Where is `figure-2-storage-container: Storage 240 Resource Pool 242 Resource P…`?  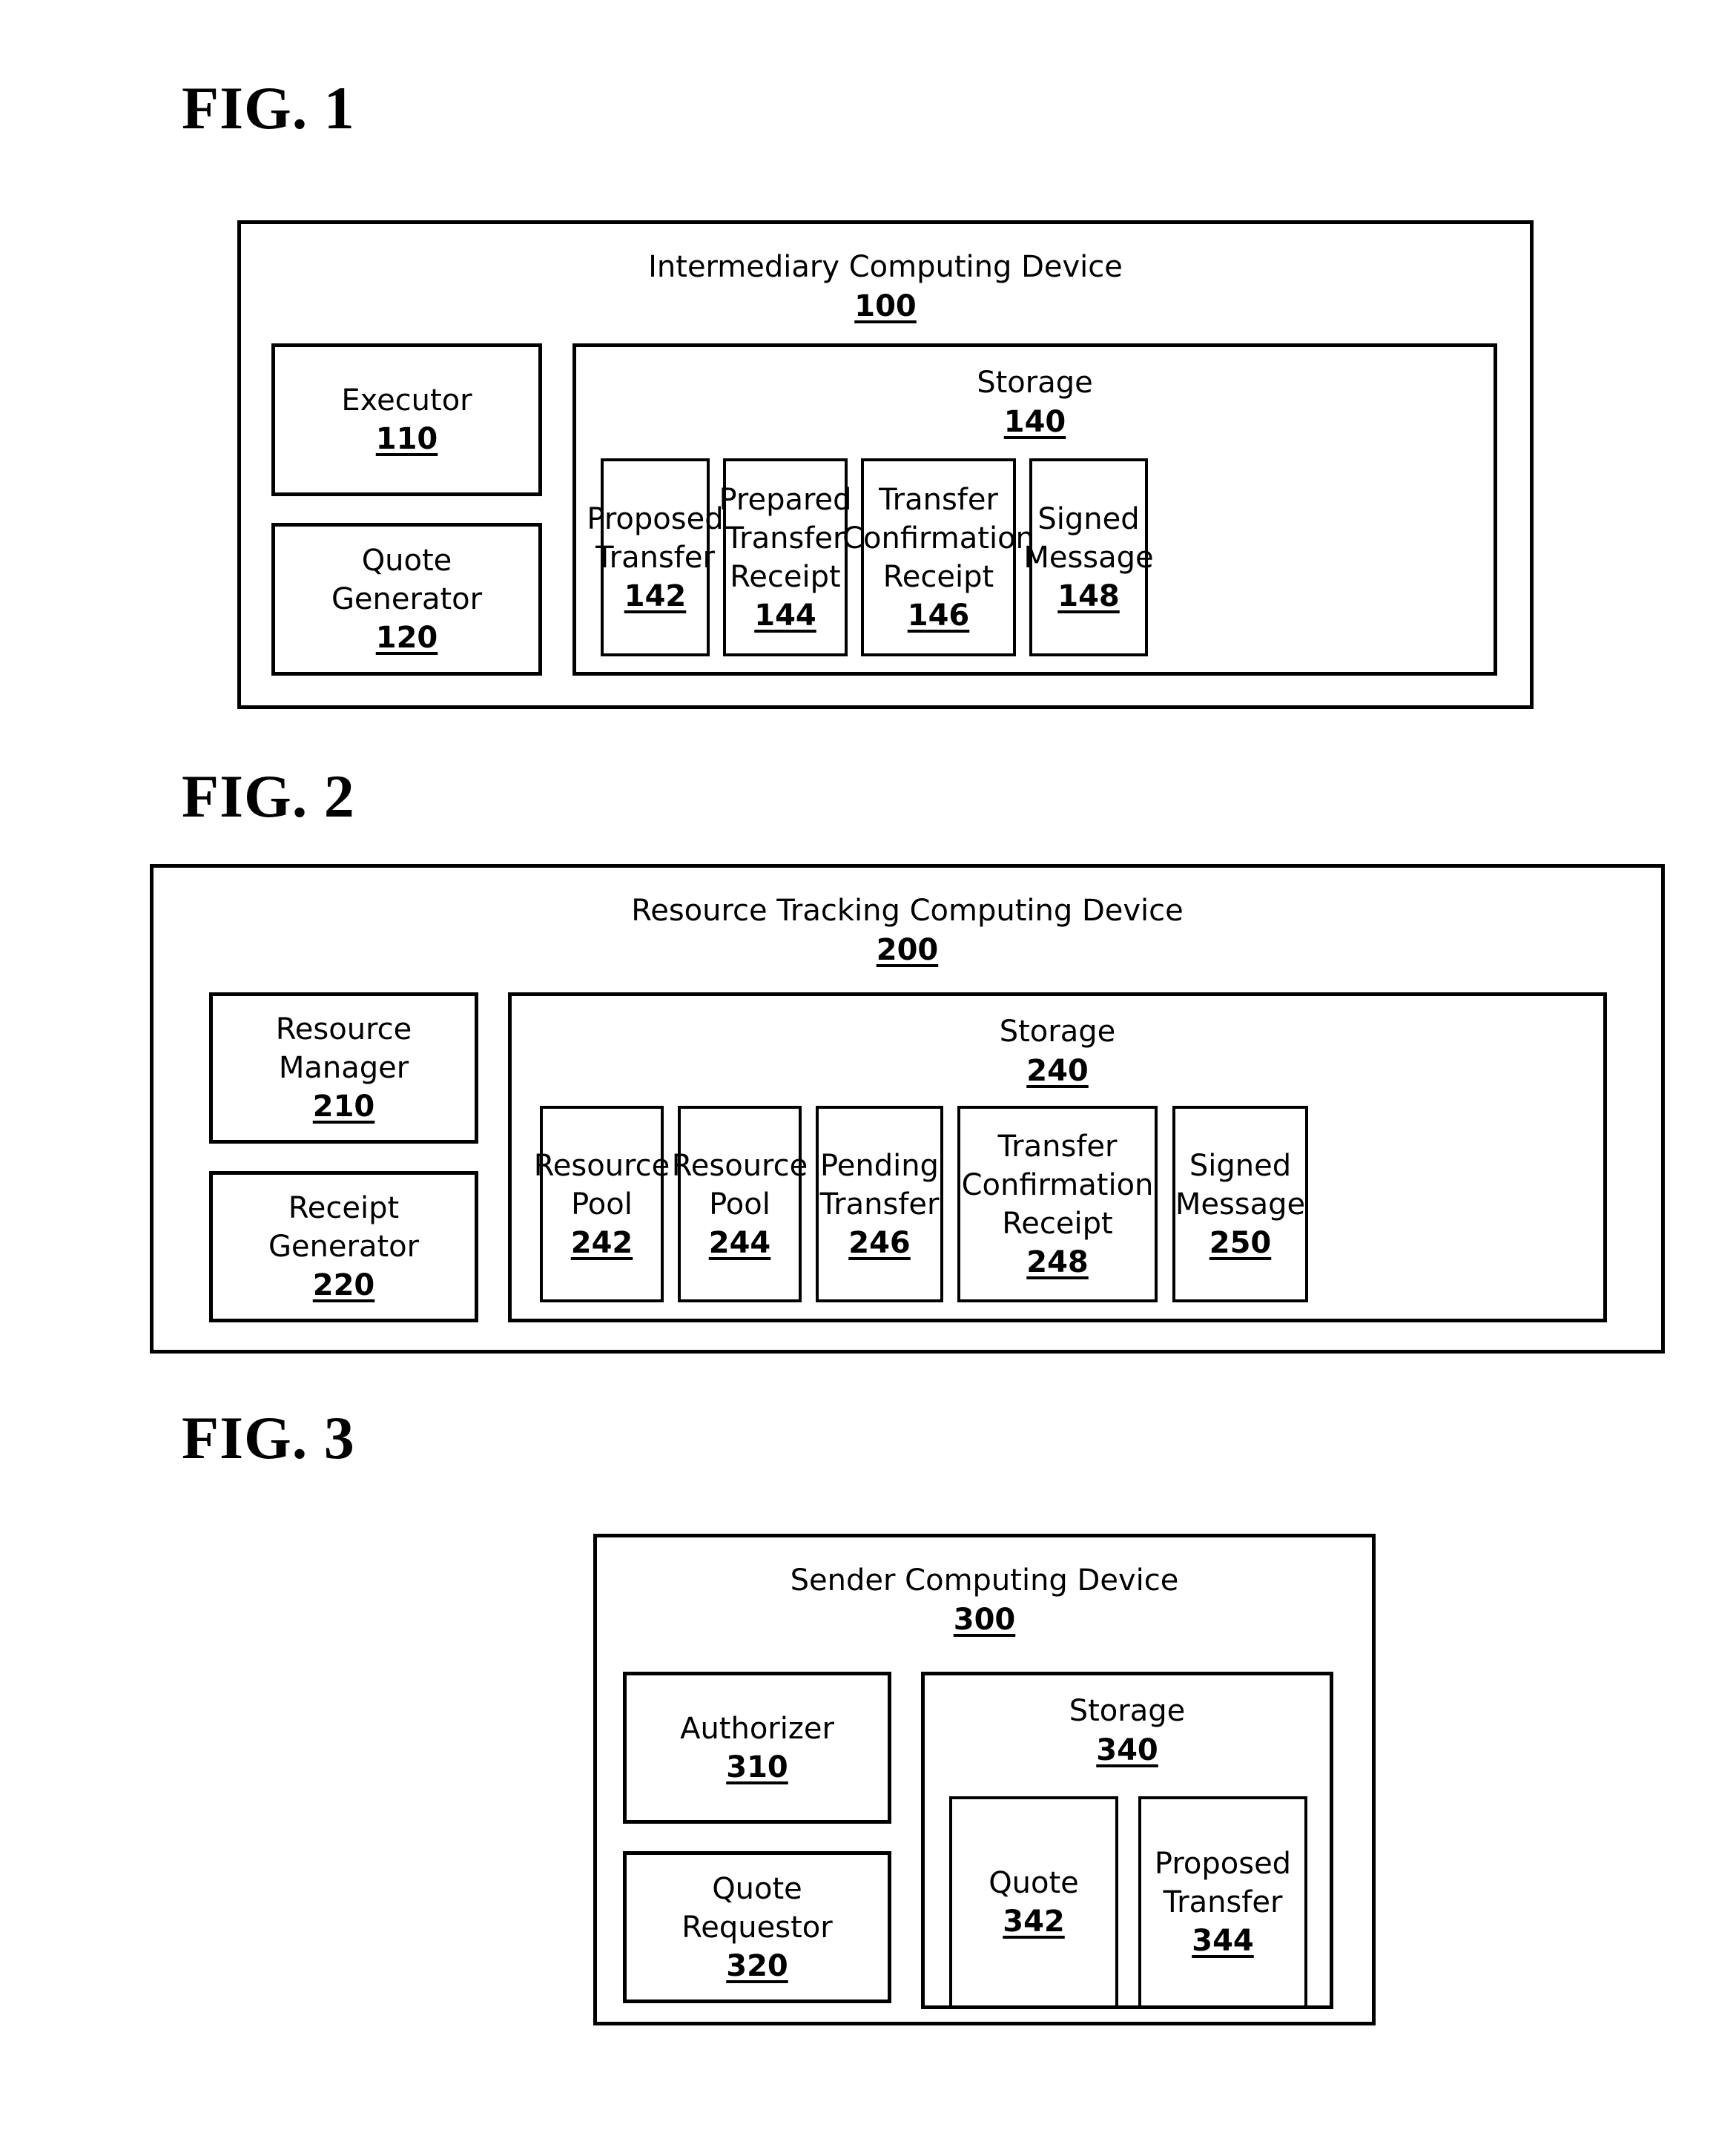
figure-2-storage-container: Storage 240 Resource Pool 242 Resource P… is located at coordinates (1058, 1157).